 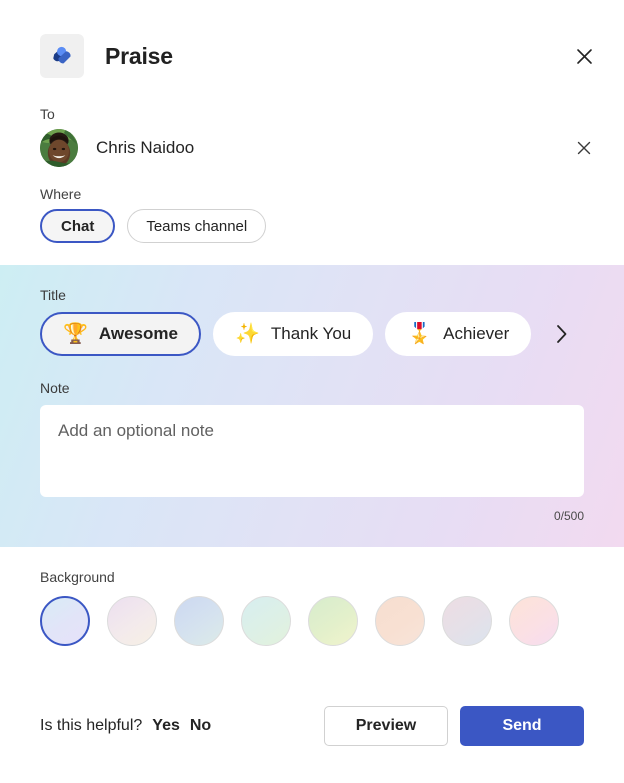 I want to click on title-badge-label: Thank You, so click(x=311, y=333).